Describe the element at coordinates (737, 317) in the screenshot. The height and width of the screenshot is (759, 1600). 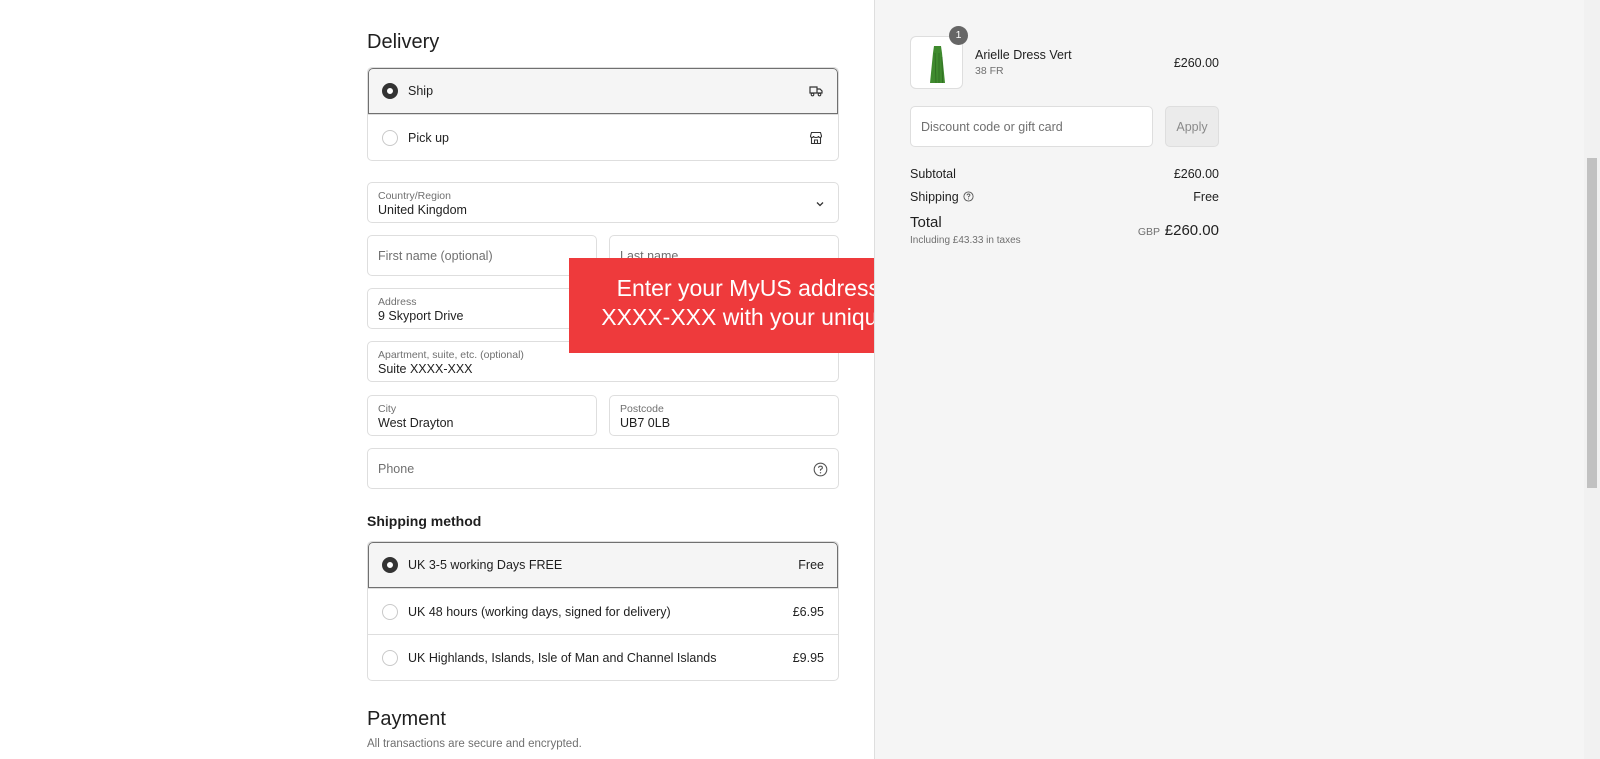
I see `callout-line-2: XXXX-XXX with your unique suite number.` at that location.